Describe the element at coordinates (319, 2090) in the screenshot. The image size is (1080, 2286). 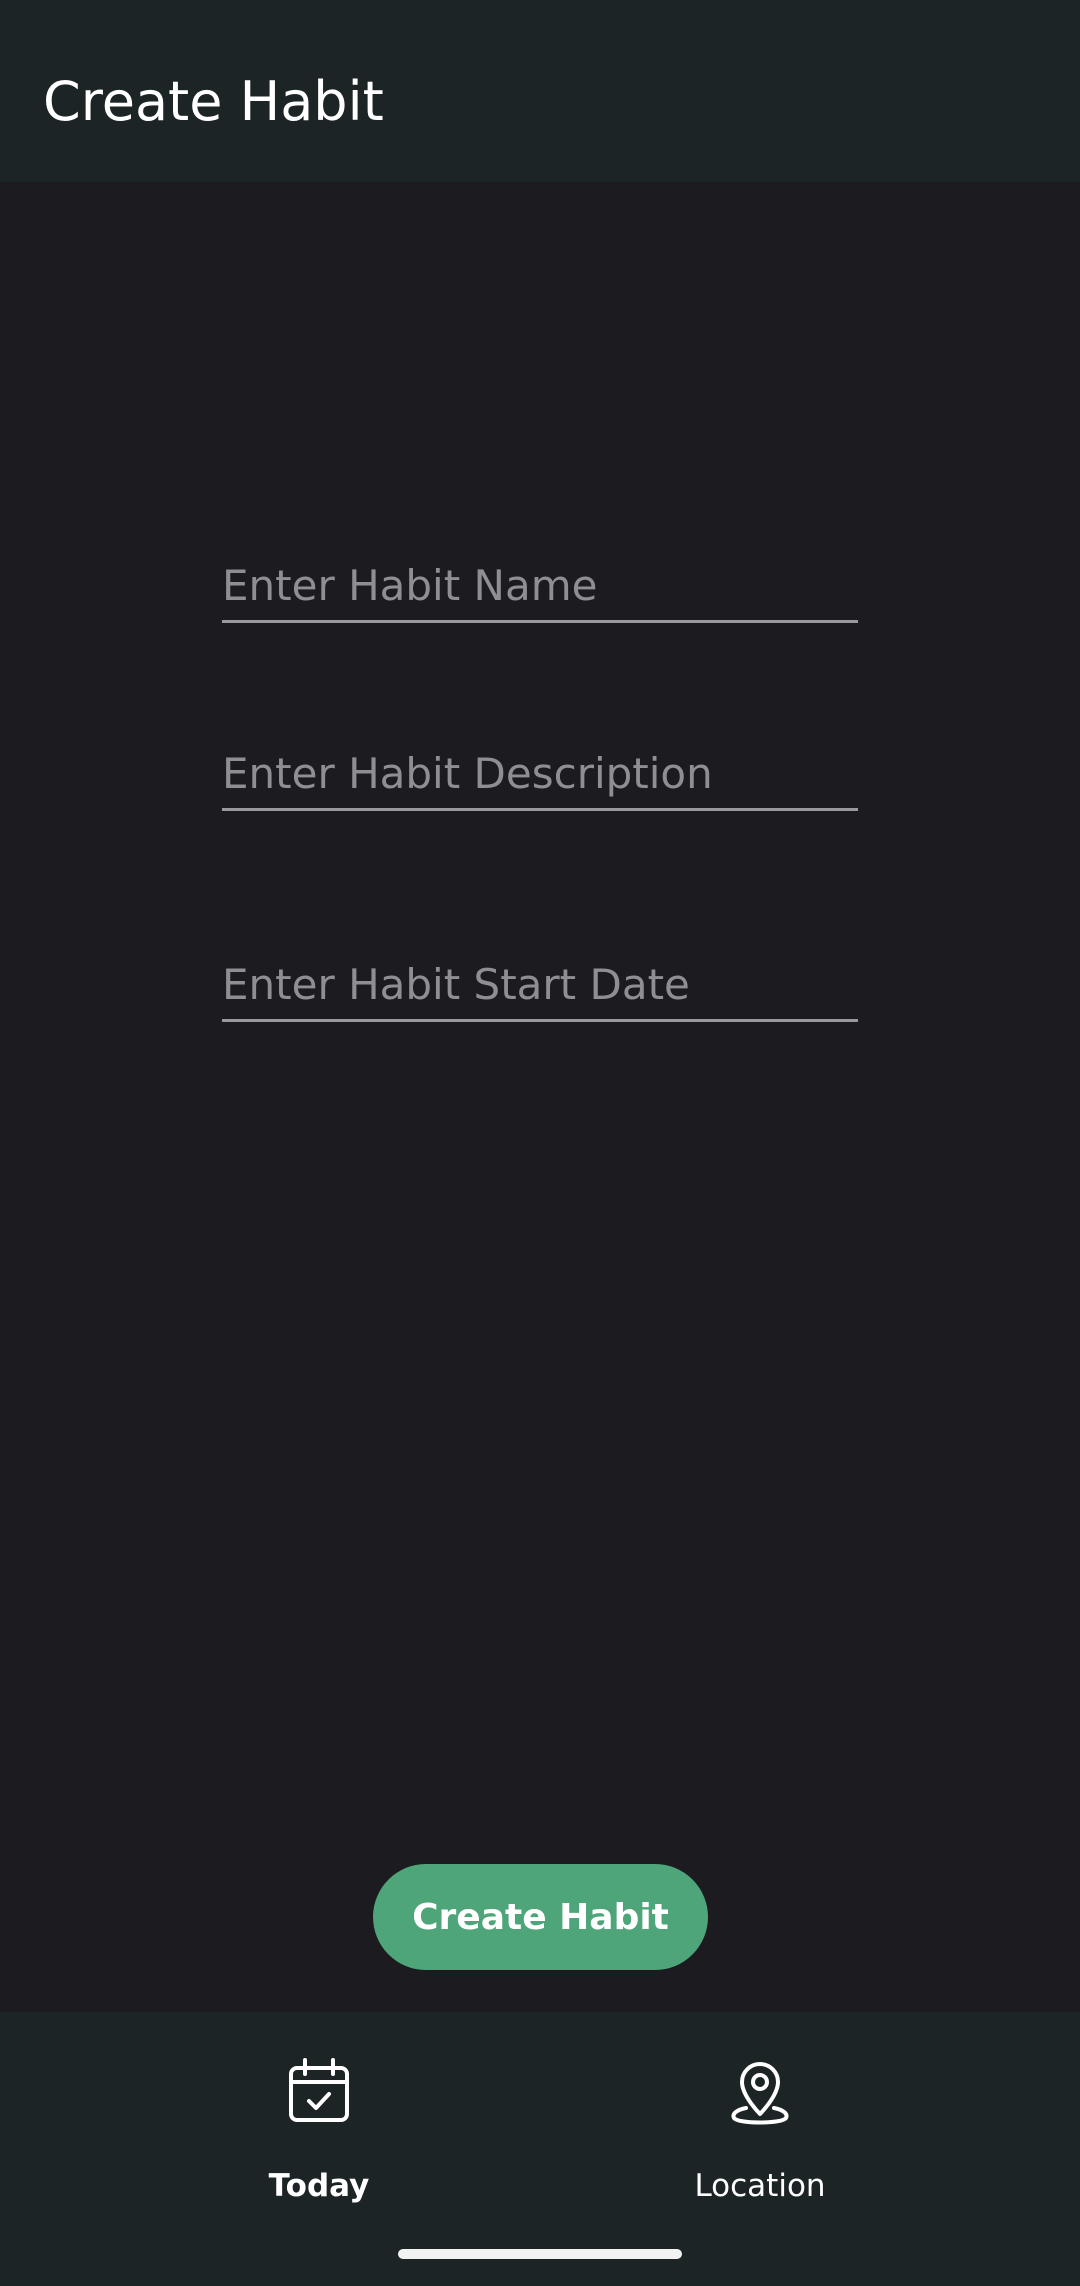
I see `calendar-check-icon` at that location.